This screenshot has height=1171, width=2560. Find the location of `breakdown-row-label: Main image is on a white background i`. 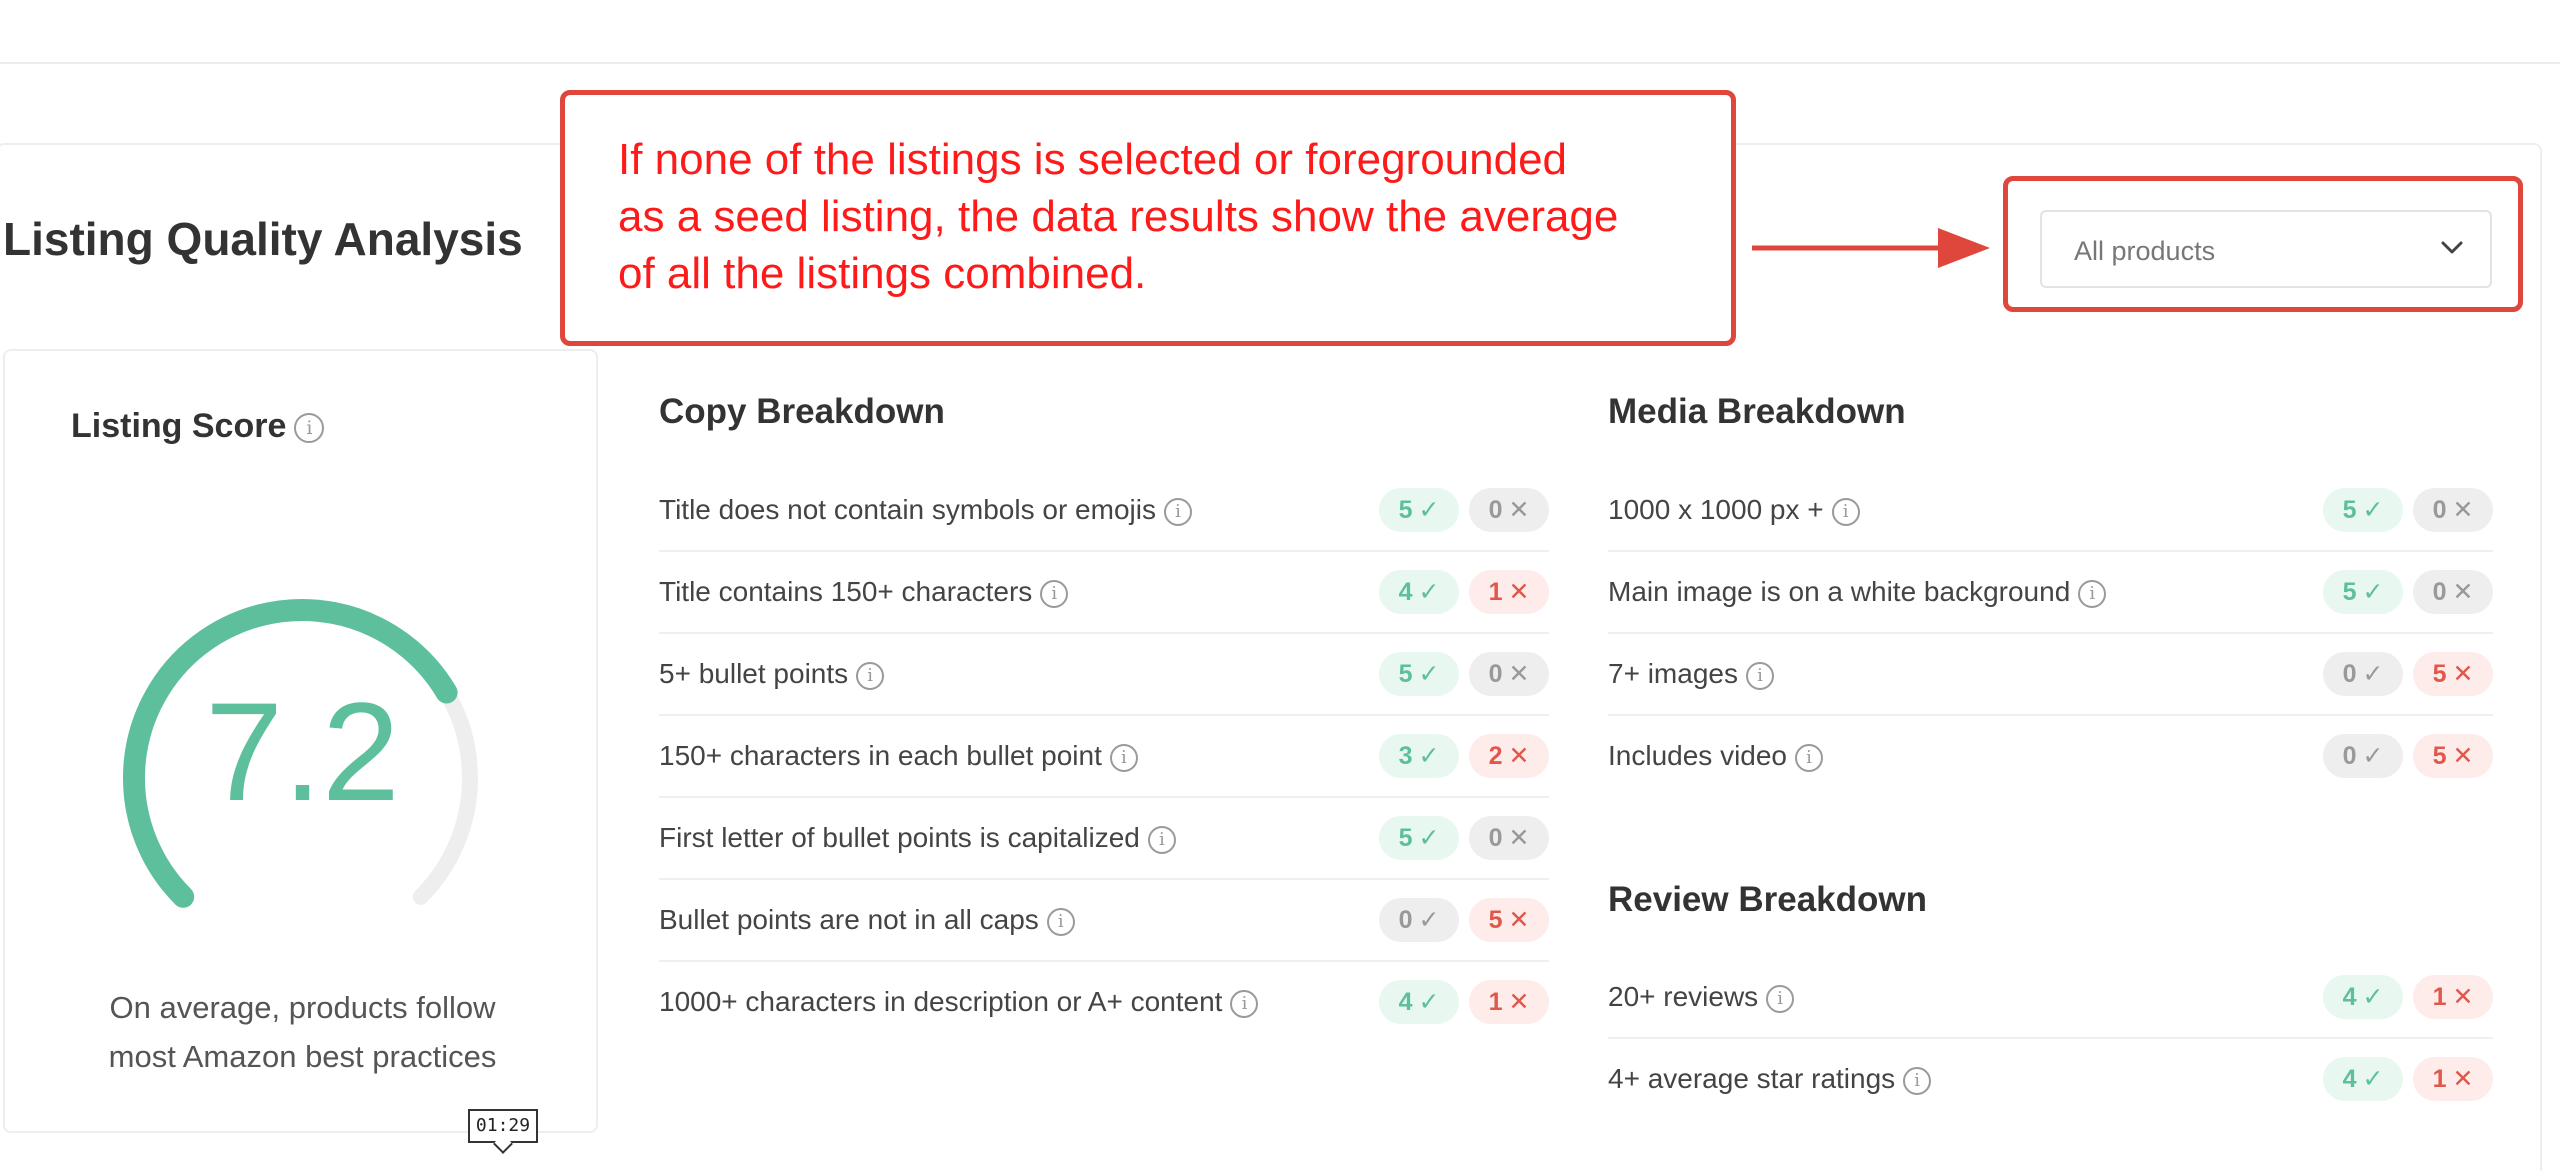

breakdown-row-label: Main image is on a white background i is located at coordinates (1857, 592).